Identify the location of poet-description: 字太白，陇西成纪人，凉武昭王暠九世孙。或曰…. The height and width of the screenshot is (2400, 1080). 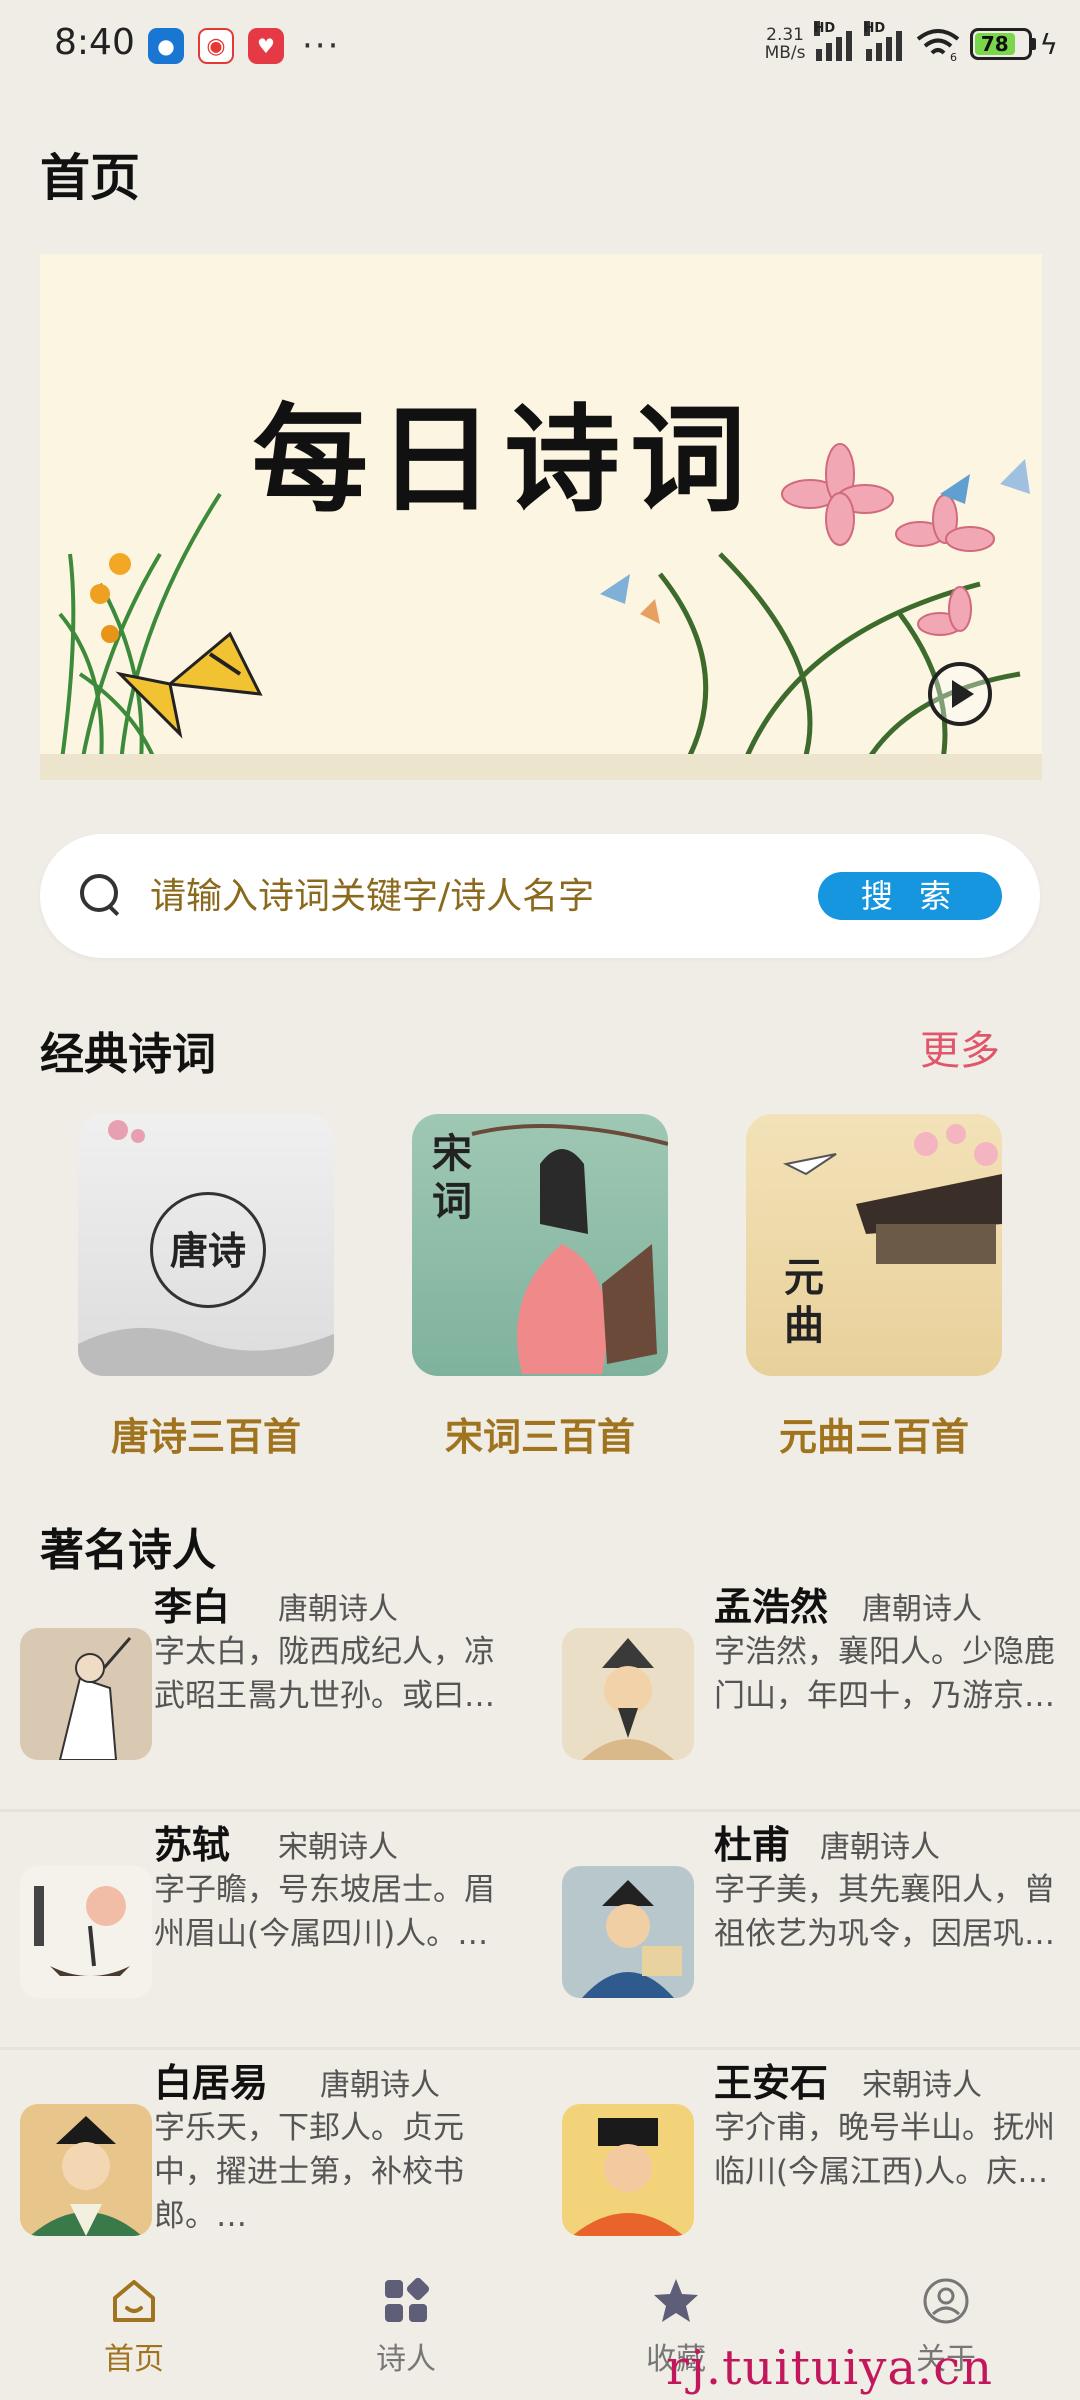
(324, 1674).